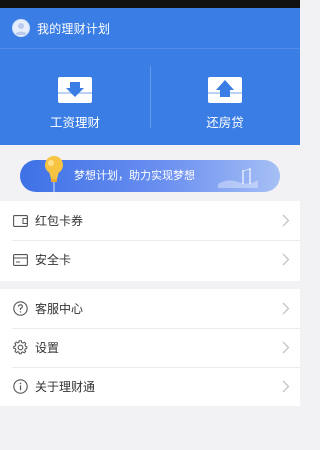  I want to click on help-icon, so click(20, 309).